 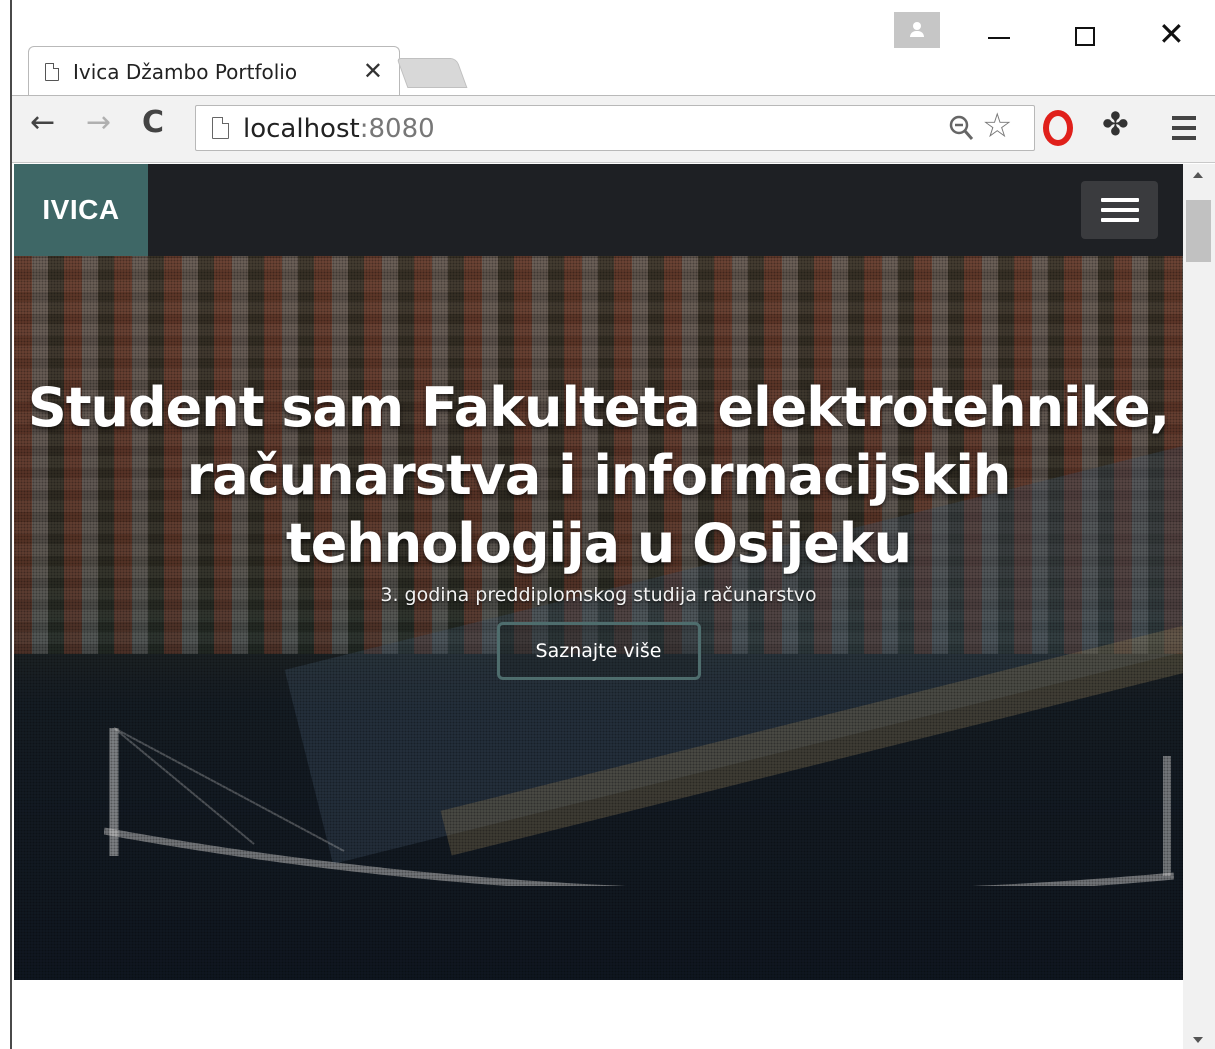 What do you see at coordinates (373, 71) in the screenshot?
I see `tab-close-icon: ✕` at bounding box center [373, 71].